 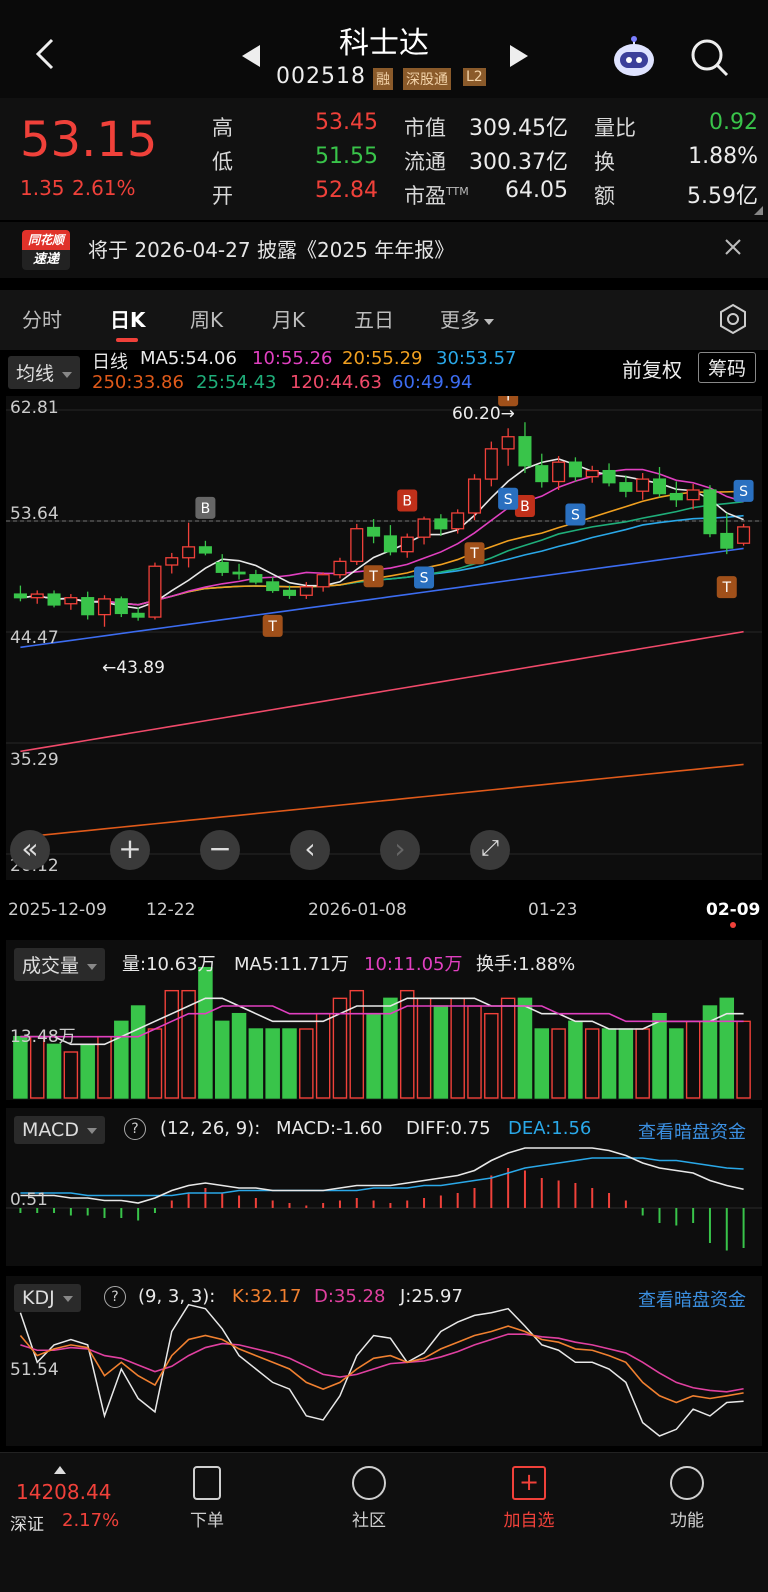 What do you see at coordinates (43, 1037) in the screenshot?
I see `volume-axis-label: 13.48万` at bounding box center [43, 1037].